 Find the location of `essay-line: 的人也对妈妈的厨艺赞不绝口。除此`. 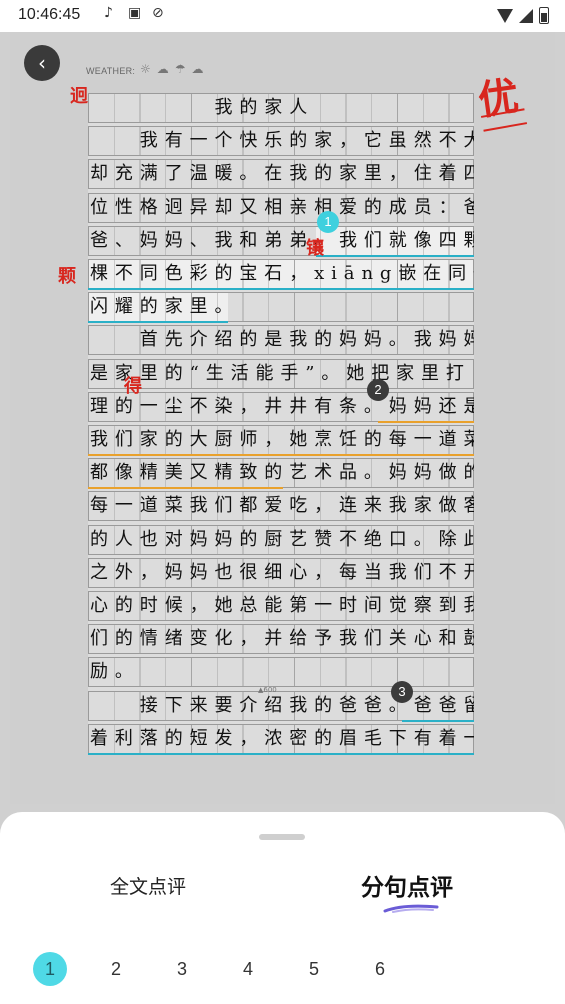

essay-line: 的人也对妈妈的厨艺赞不绝口。除此 is located at coordinates (281, 540).